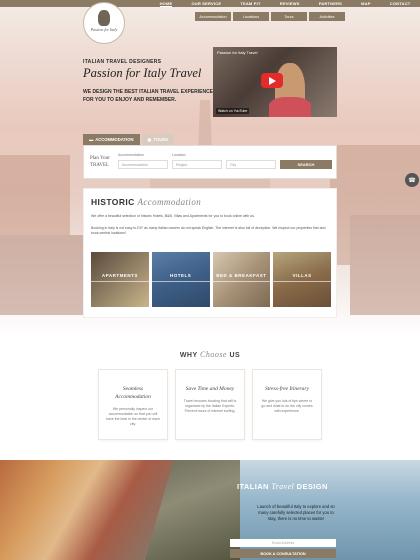 The height and width of the screenshot is (560, 420). What do you see at coordinates (179, 155) in the screenshot?
I see `location-label: Location` at bounding box center [179, 155].